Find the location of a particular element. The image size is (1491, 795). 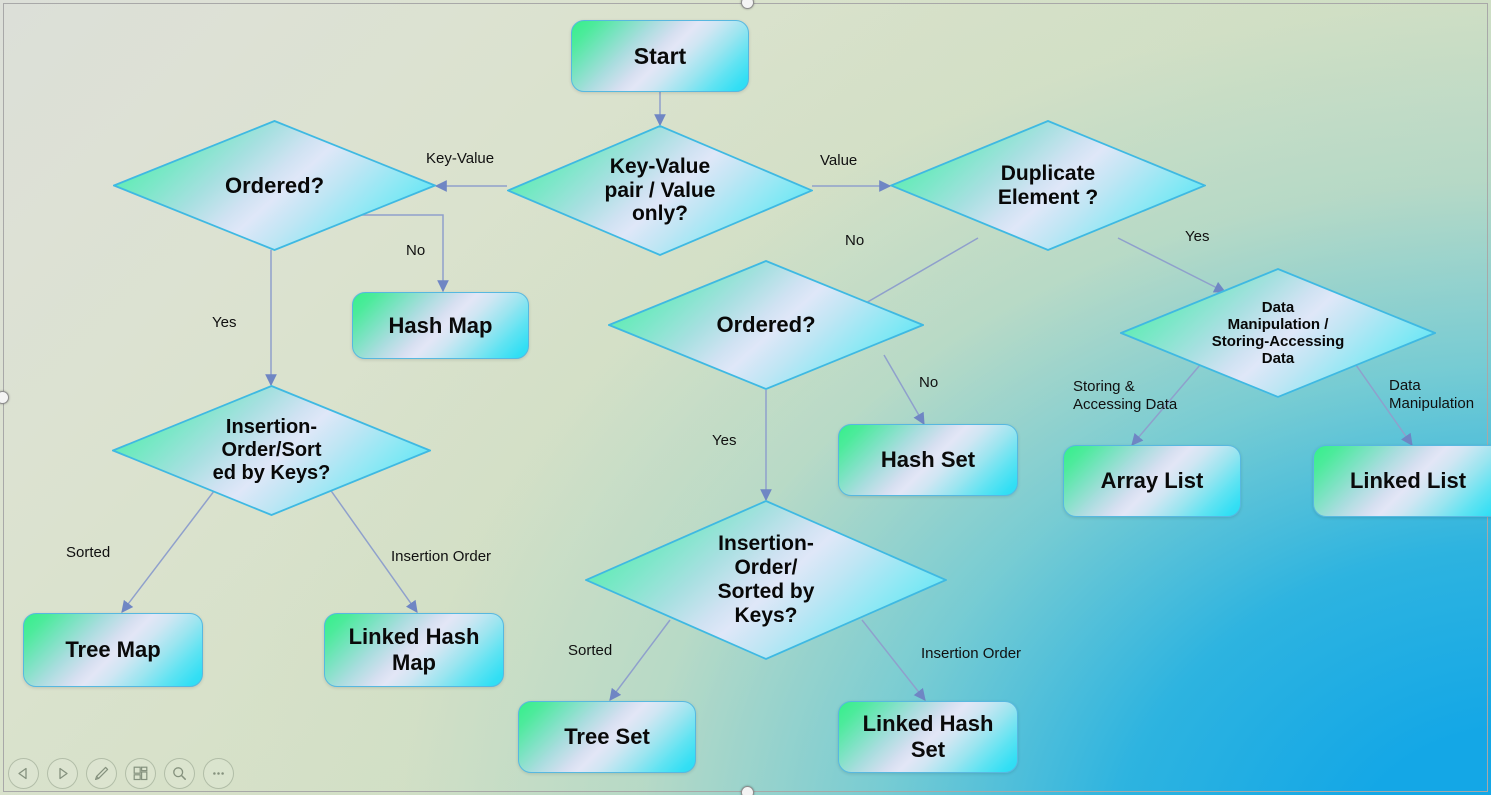

more-options-button is located at coordinates (218, 773).